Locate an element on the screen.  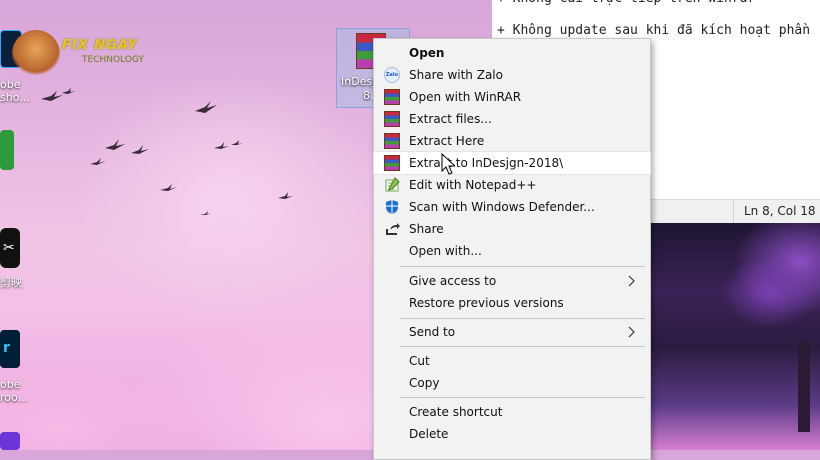
notepadpp-icon is located at coordinates (392, 185).